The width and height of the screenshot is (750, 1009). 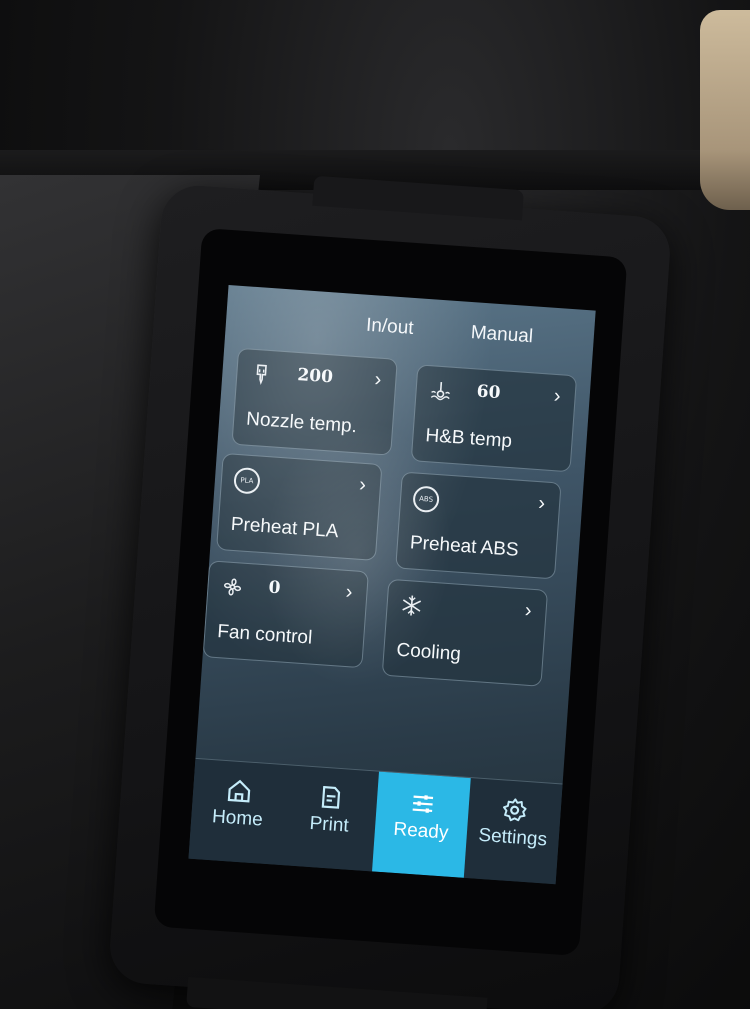 What do you see at coordinates (512, 837) in the screenshot?
I see `nav-settings-label: Settings` at bounding box center [512, 837].